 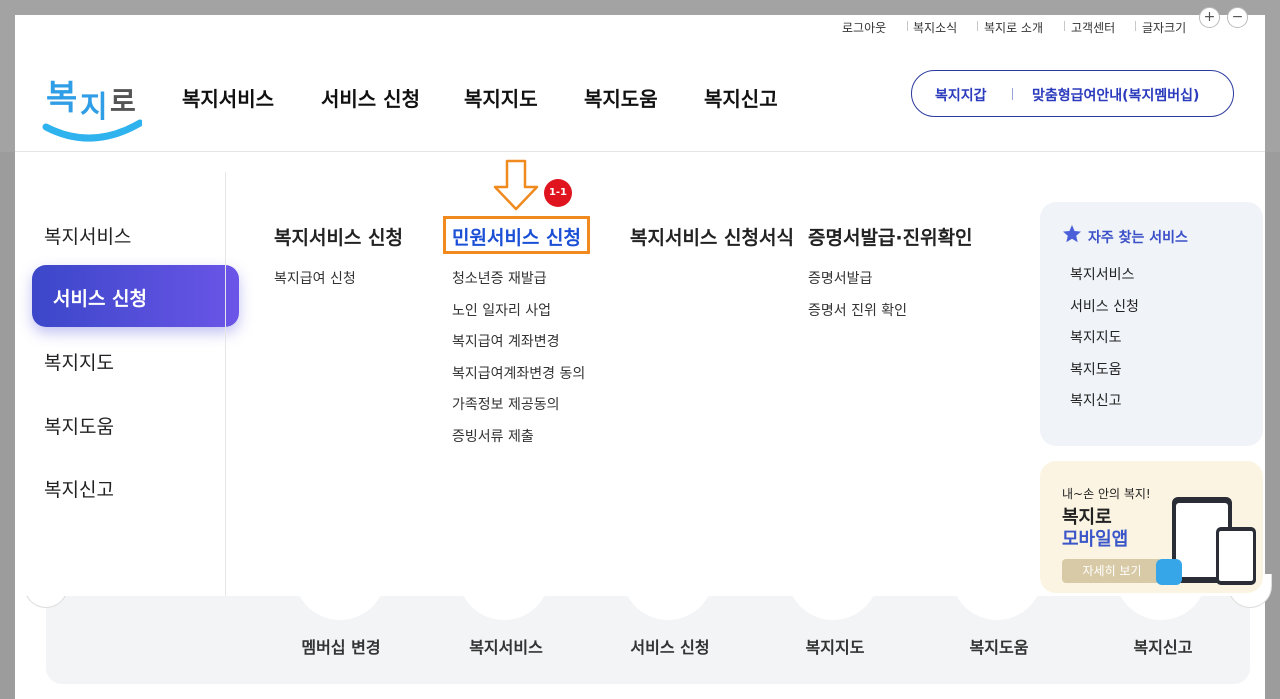 What do you see at coordinates (79, 361) in the screenshot?
I see `left-menu-welfare-map: 복지지도` at bounding box center [79, 361].